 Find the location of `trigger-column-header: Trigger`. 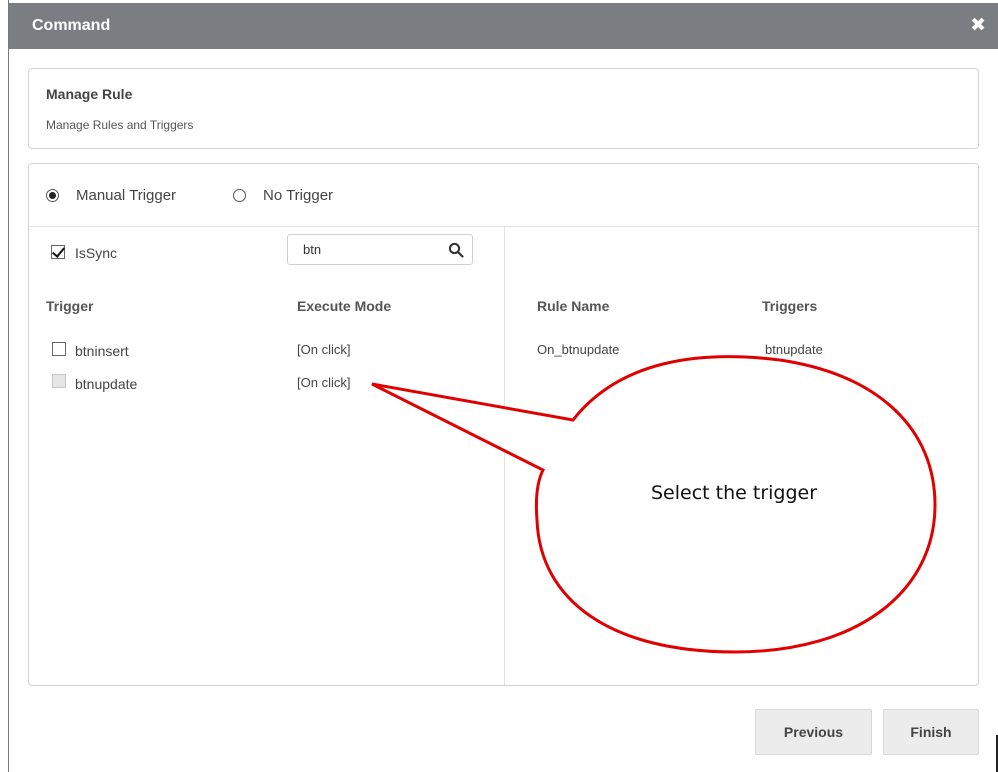

trigger-column-header: Trigger is located at coordinates (70, 306).